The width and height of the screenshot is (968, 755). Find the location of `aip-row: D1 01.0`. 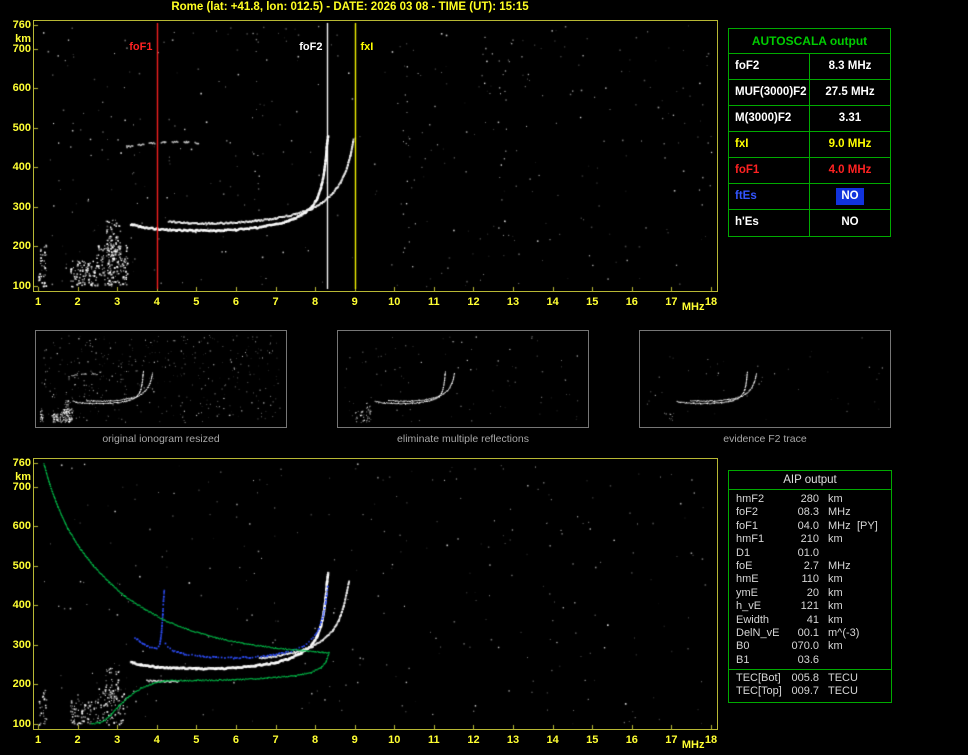

aip-row: D1 01.0 is located at coordinates (810, 553).